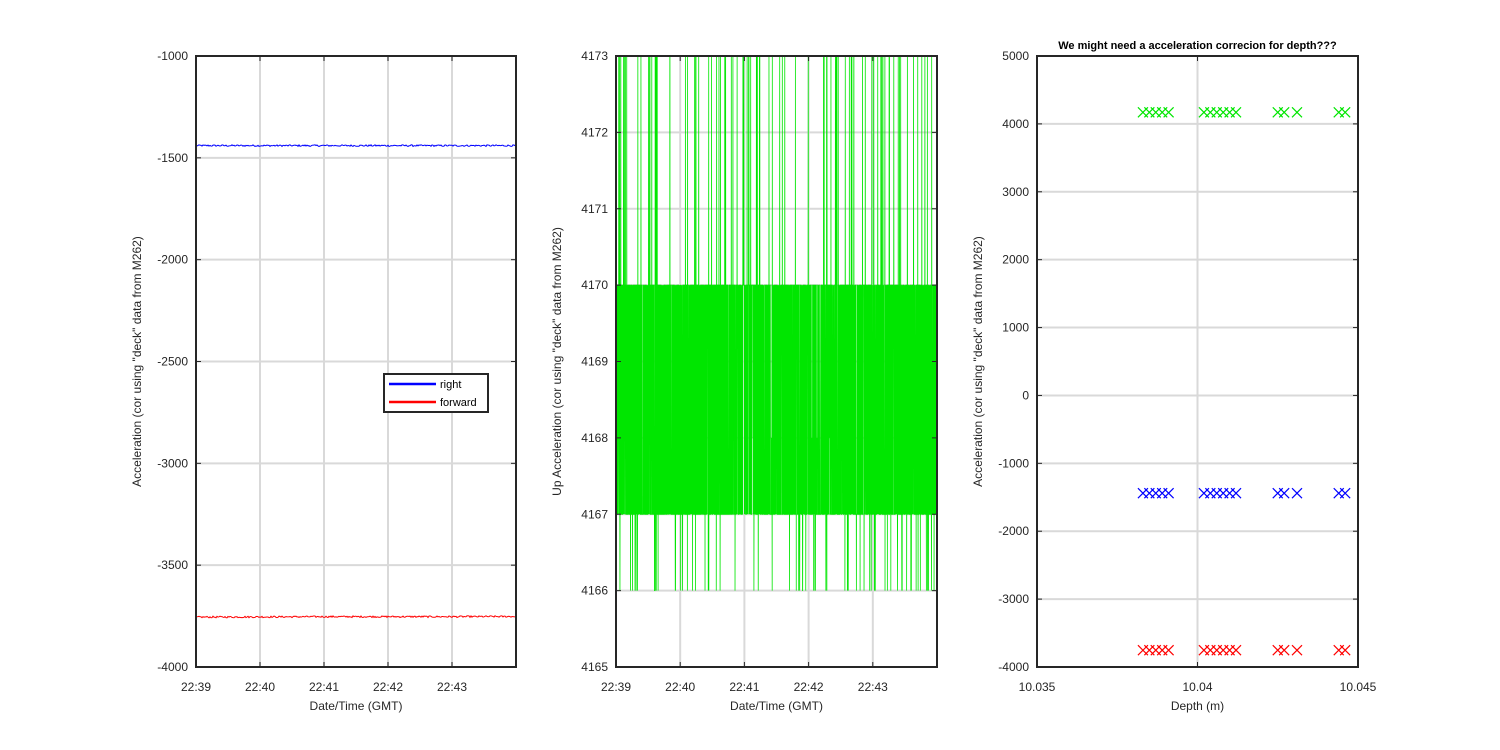 This screenshot has height=750, width=1500. What do you see at coordinates (594, 667) in the screenshot?
I see `y-tick-label: 4165` at bounding box center [594, 667].